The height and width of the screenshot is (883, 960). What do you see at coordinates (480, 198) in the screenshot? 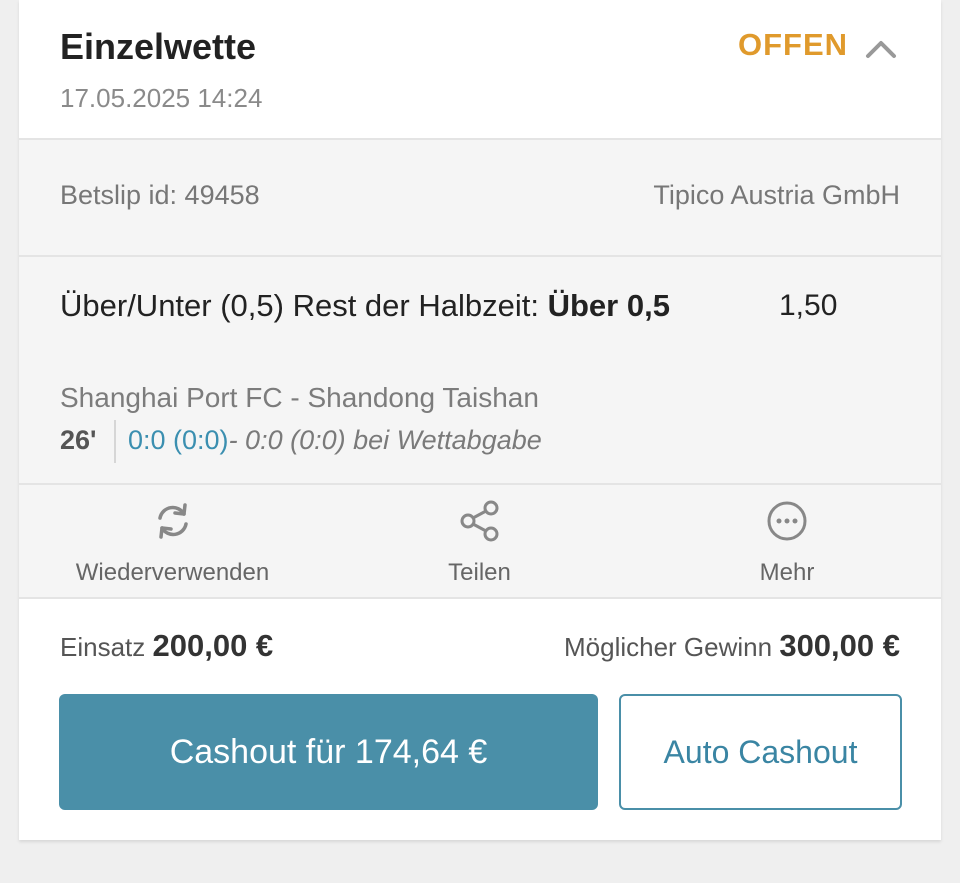
I see `betslip-meta: Betslip id: 49458 Tipico Austria GmbH` at bounding box center [480, 198].